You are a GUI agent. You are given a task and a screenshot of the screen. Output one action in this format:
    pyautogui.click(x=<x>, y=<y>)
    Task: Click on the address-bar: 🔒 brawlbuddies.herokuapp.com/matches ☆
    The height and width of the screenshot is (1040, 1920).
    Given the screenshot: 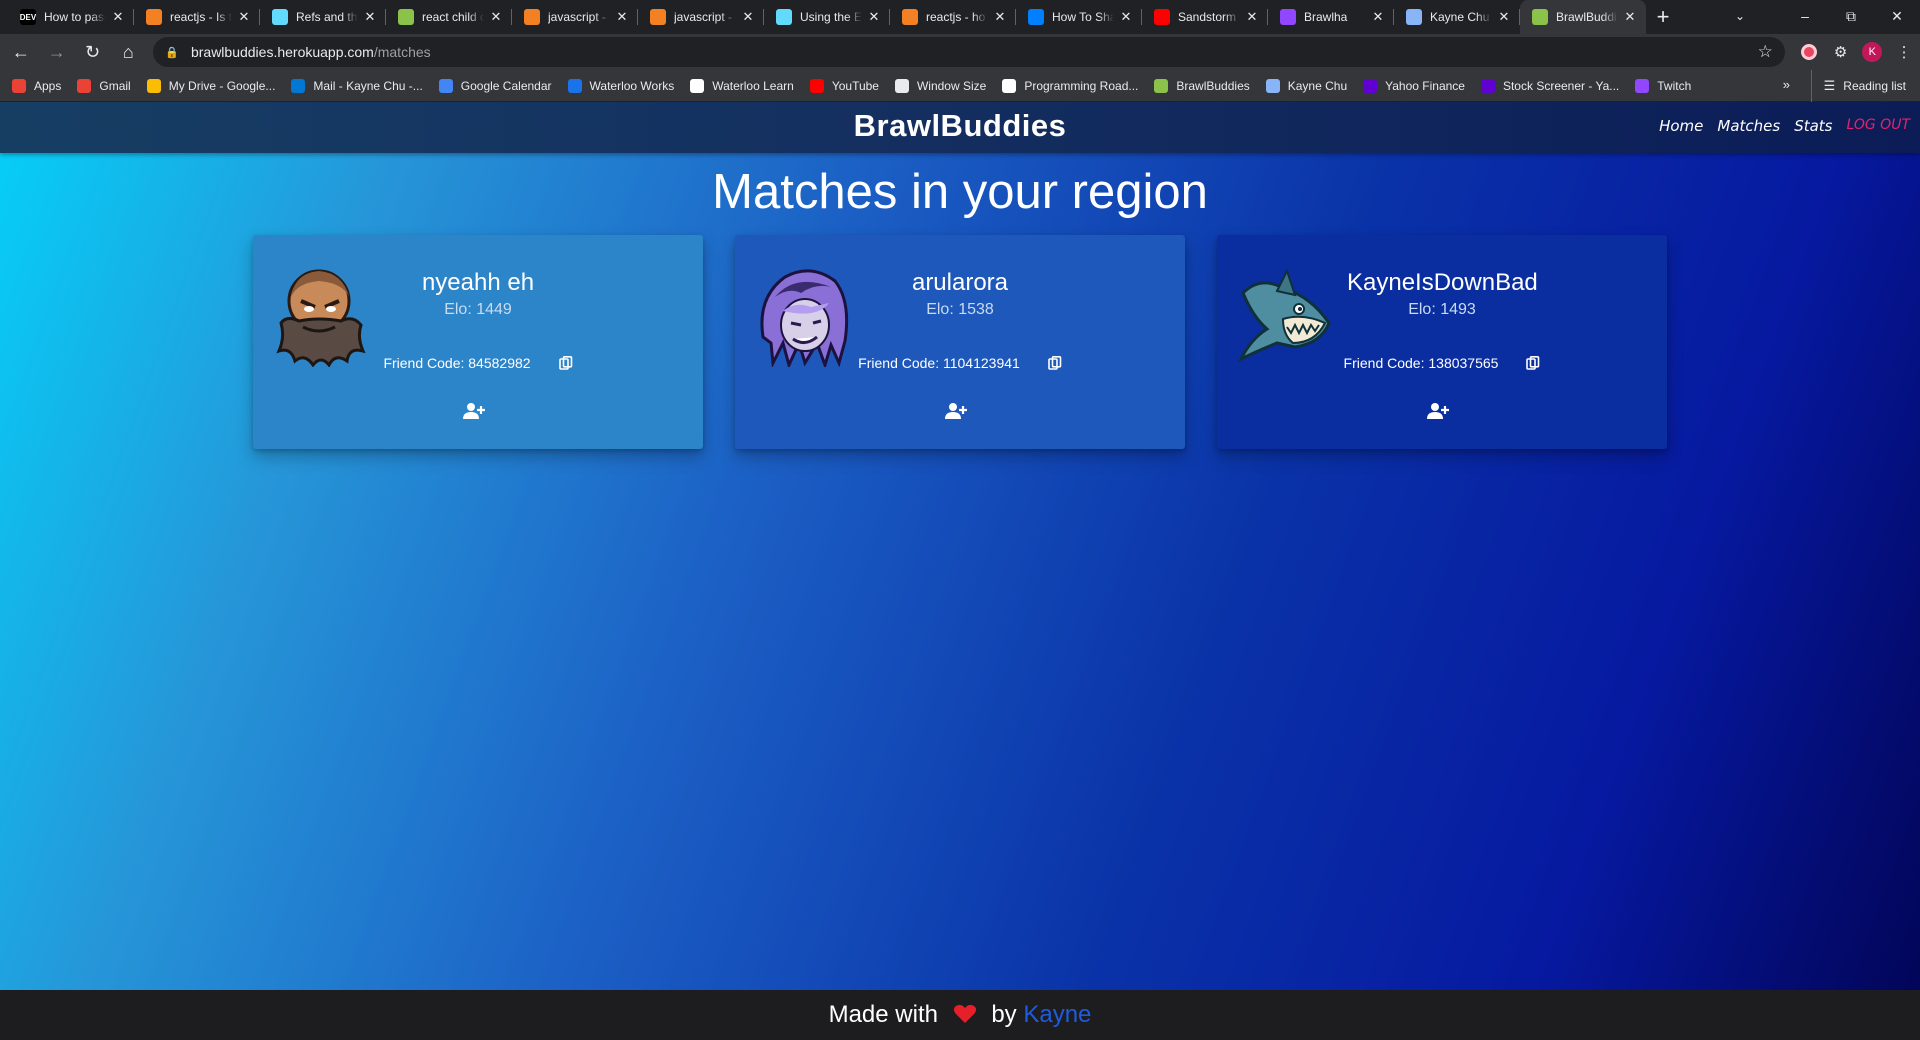 What is the action you would take?
    pyautogui.click(x=969, y=52)
    